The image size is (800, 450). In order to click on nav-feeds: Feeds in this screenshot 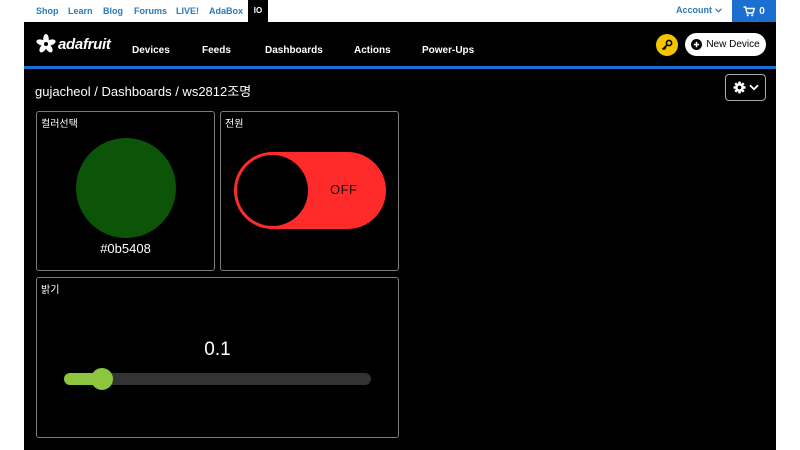, I will do `click(216, 50)`.